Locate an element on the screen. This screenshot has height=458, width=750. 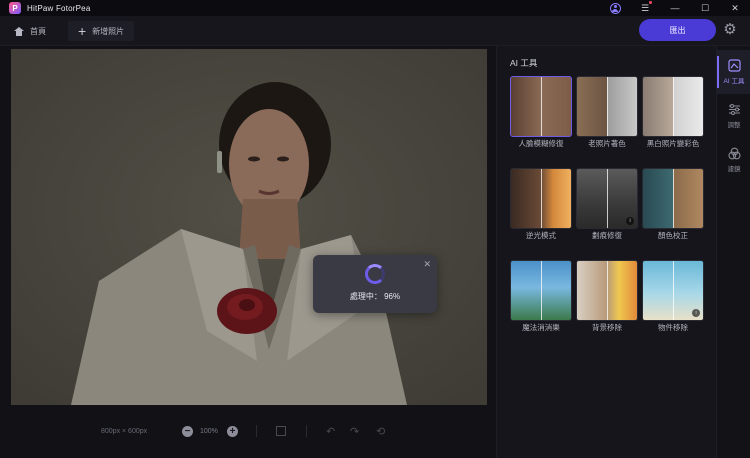
tool-object-remove: i 物件移除 is located at coordinates (673, 296).